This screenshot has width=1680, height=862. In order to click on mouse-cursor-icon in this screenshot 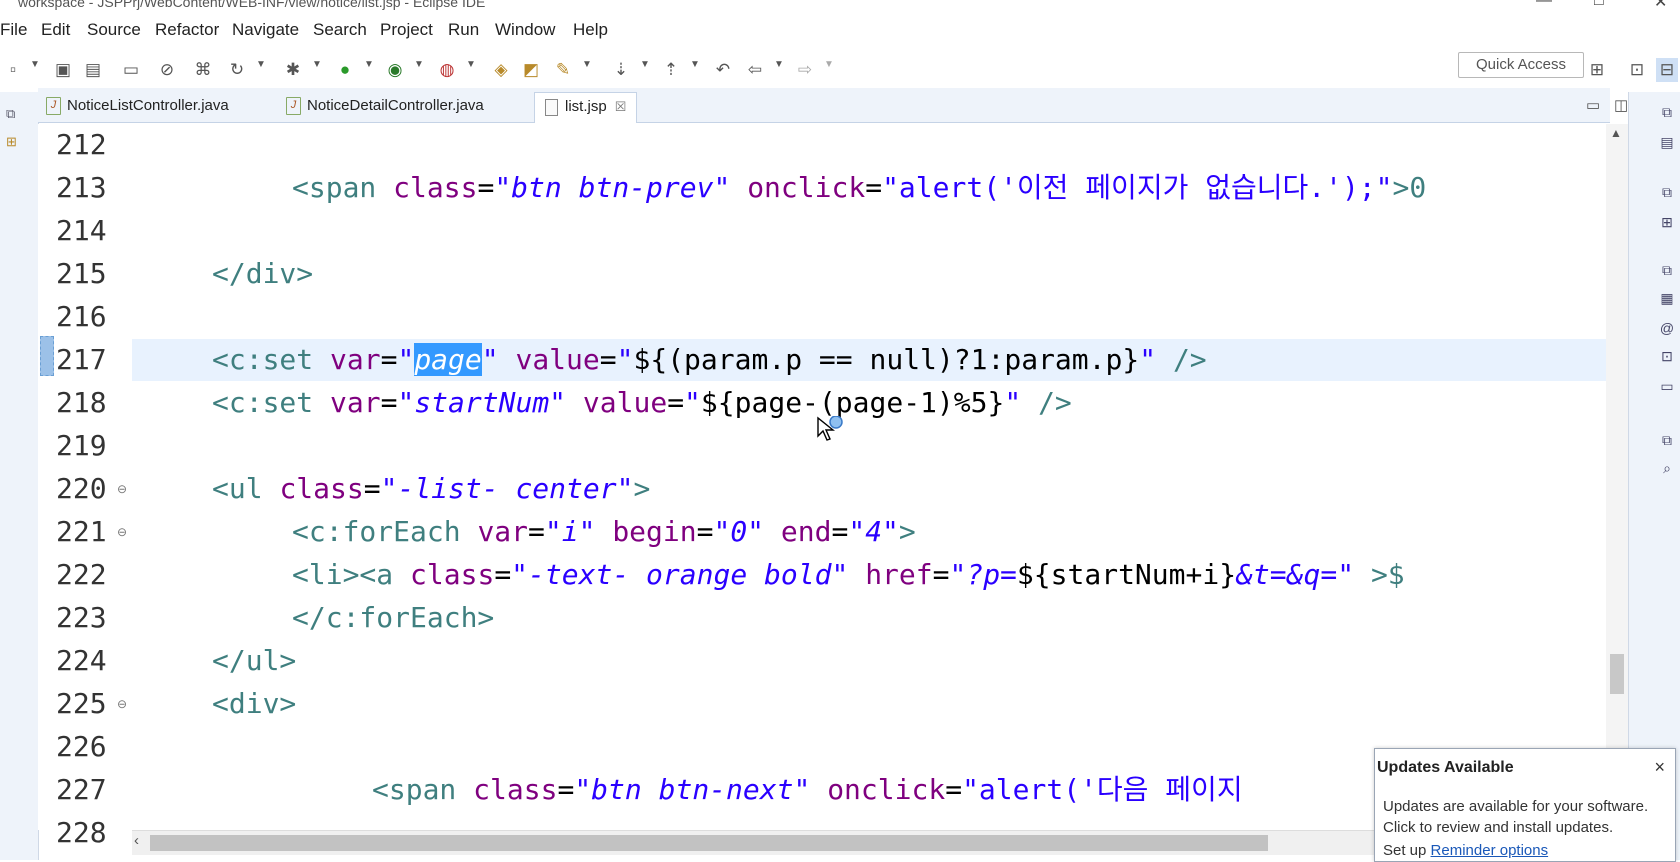, I will do `click(830, 428)`.